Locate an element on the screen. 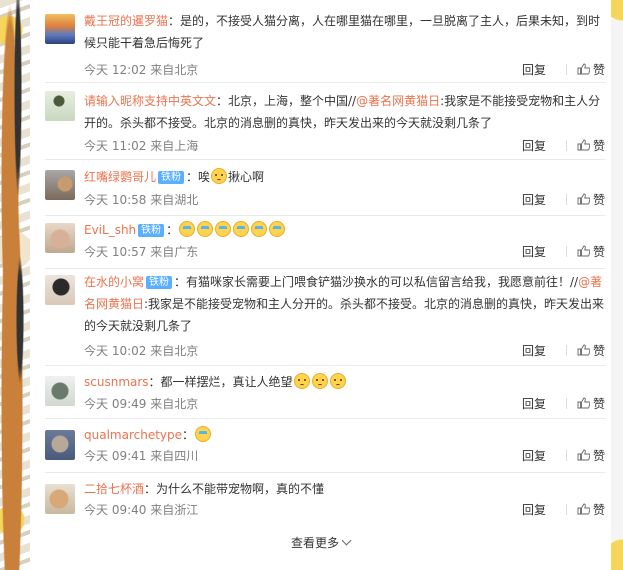 The width and height of the screenshot is (623, 570). comment-text: qualmarchetype： is located at coordinates (344, 435).